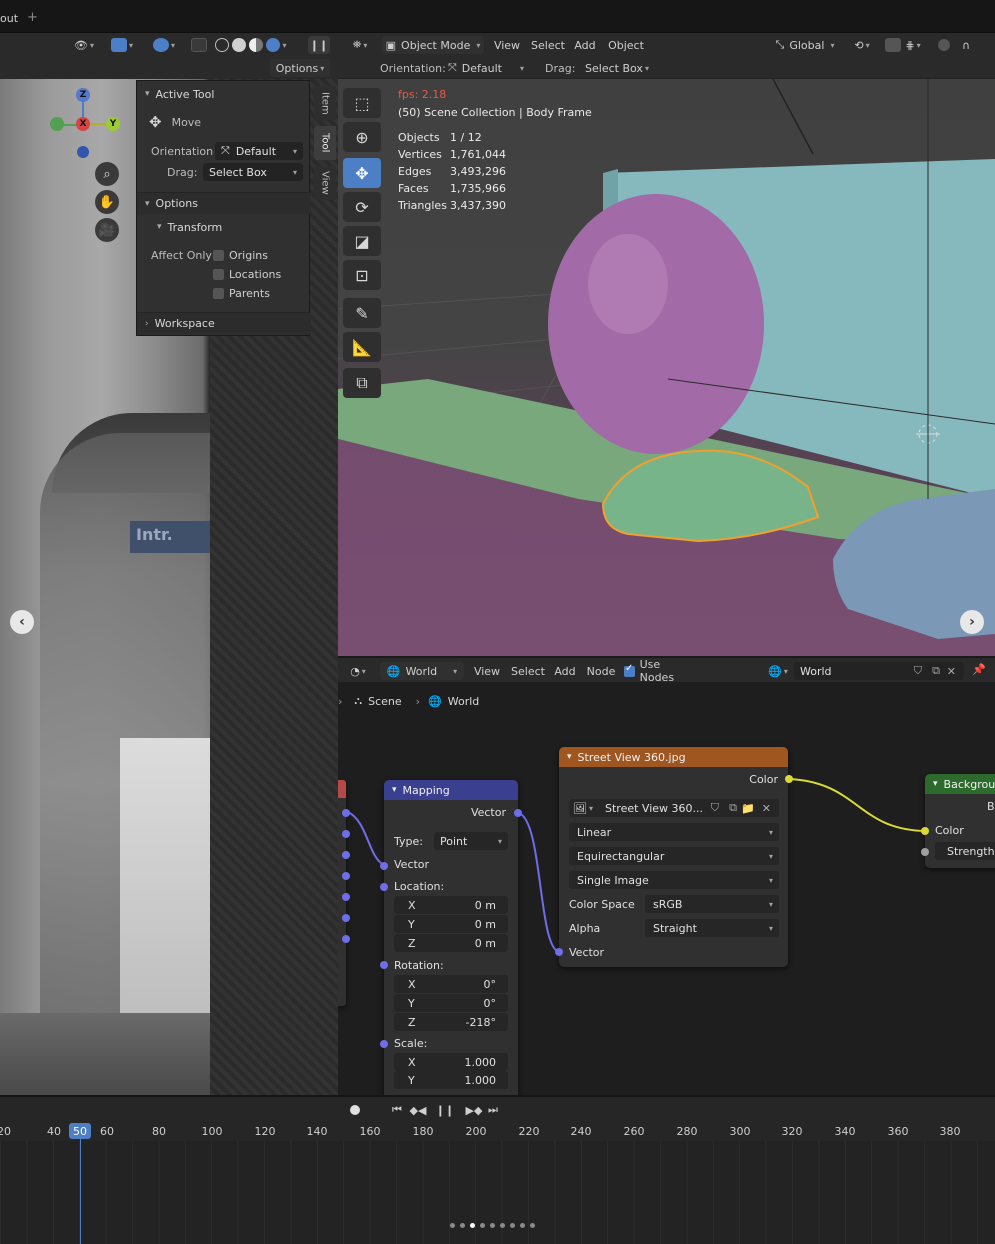 The width and height of the screenshot is (995, 1244). I want to click on measure-tool-icon: 📐, so click(362, 347).